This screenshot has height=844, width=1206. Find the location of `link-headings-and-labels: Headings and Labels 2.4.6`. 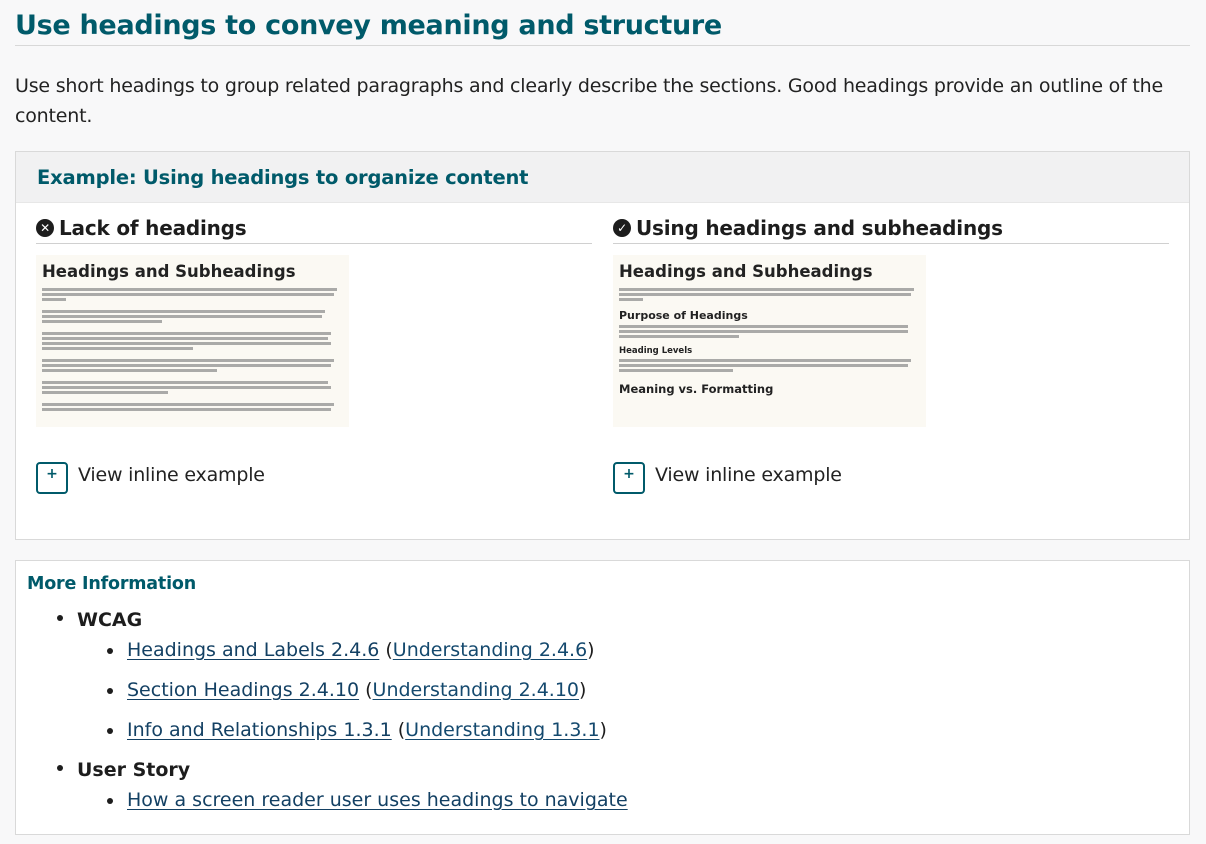

link-headings-and-labels: Headings and Labels 2.4.6 is located at coordinates (253, 650).